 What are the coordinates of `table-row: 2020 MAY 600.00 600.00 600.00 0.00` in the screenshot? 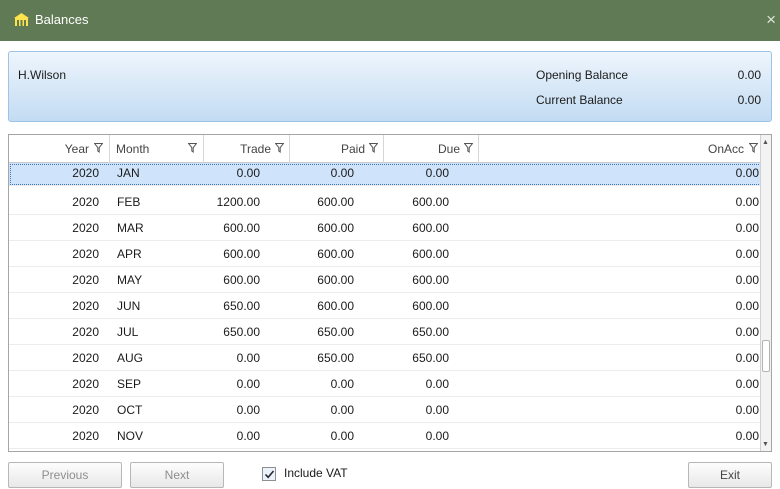 It's located at (385, 280).